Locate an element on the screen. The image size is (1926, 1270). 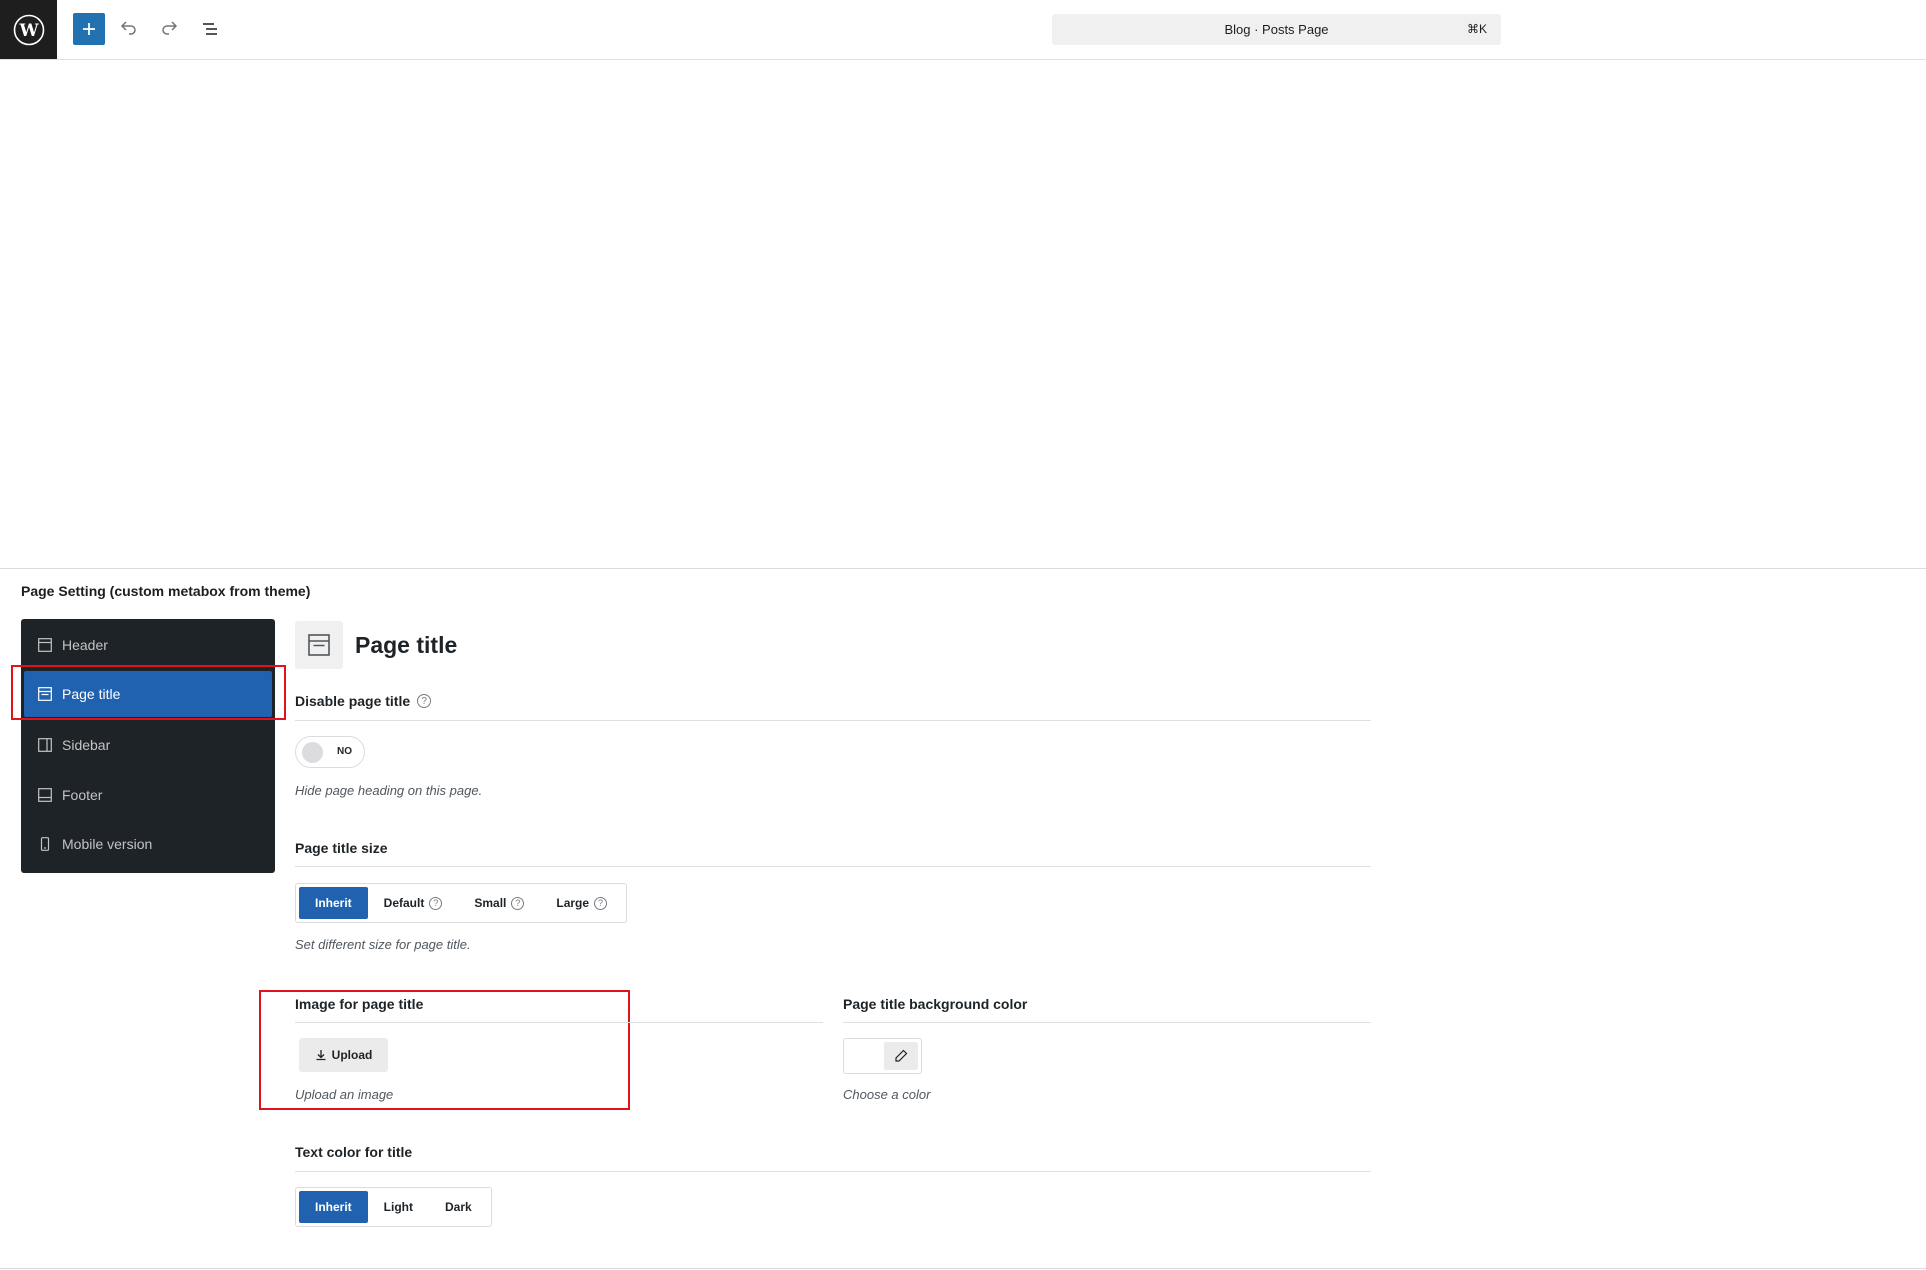
undo-icon is located at coordinates (129, 29).